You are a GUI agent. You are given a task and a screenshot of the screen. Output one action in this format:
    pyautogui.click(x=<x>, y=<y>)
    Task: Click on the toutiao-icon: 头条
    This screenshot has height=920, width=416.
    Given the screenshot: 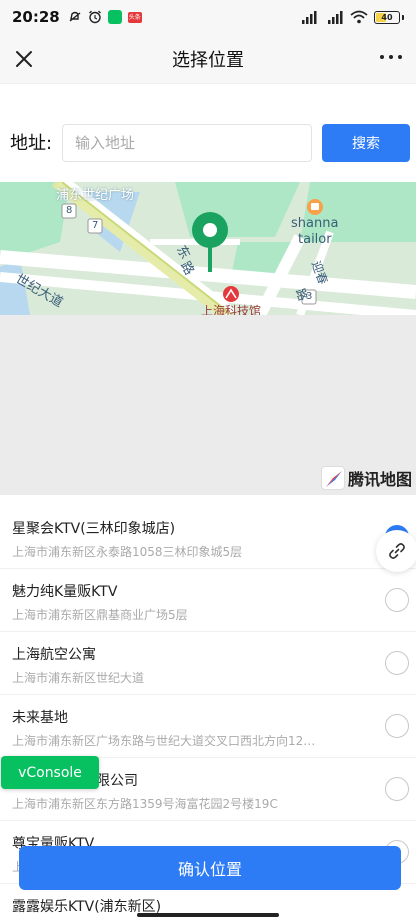 What is the action you would take?
    pyautogui.click(x=134, y=17)
    